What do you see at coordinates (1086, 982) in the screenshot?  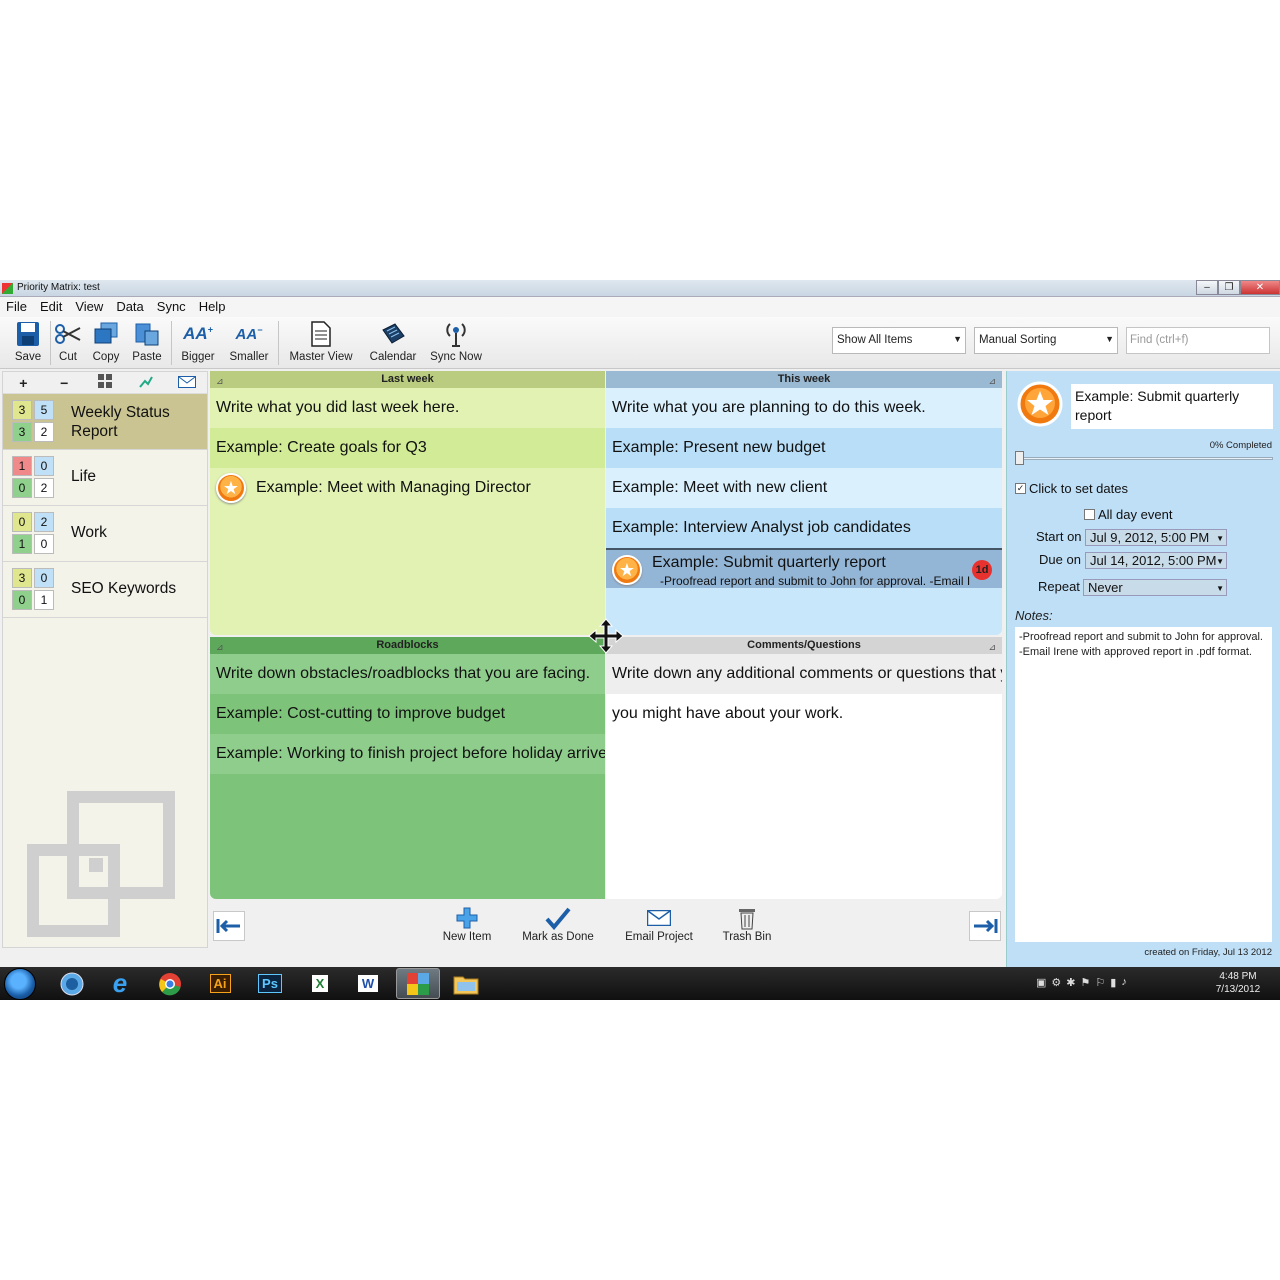 I see `antenna-icon: ⚑` at bounding box center [1086, 982].